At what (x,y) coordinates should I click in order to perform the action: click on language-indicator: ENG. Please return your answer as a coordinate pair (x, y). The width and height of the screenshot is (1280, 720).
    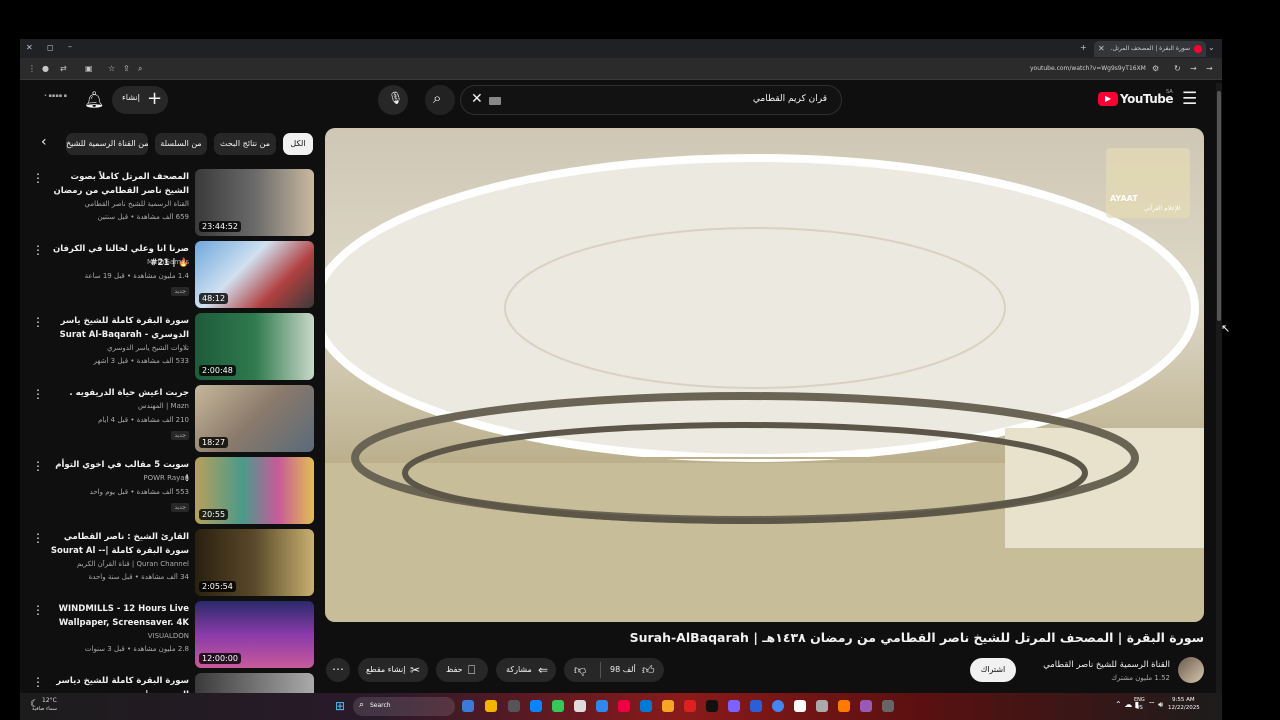
    Looking at the image, I should click on (1139, 700).